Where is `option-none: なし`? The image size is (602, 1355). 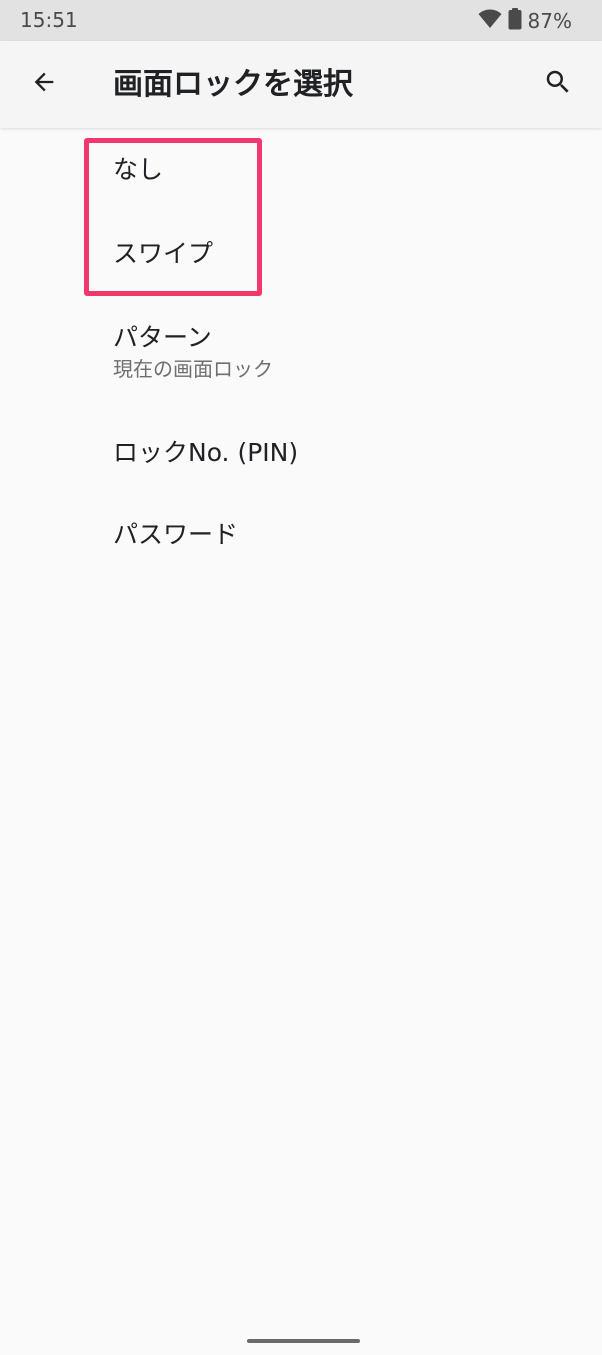
option-none: なし is located at coordinates (301, 170).